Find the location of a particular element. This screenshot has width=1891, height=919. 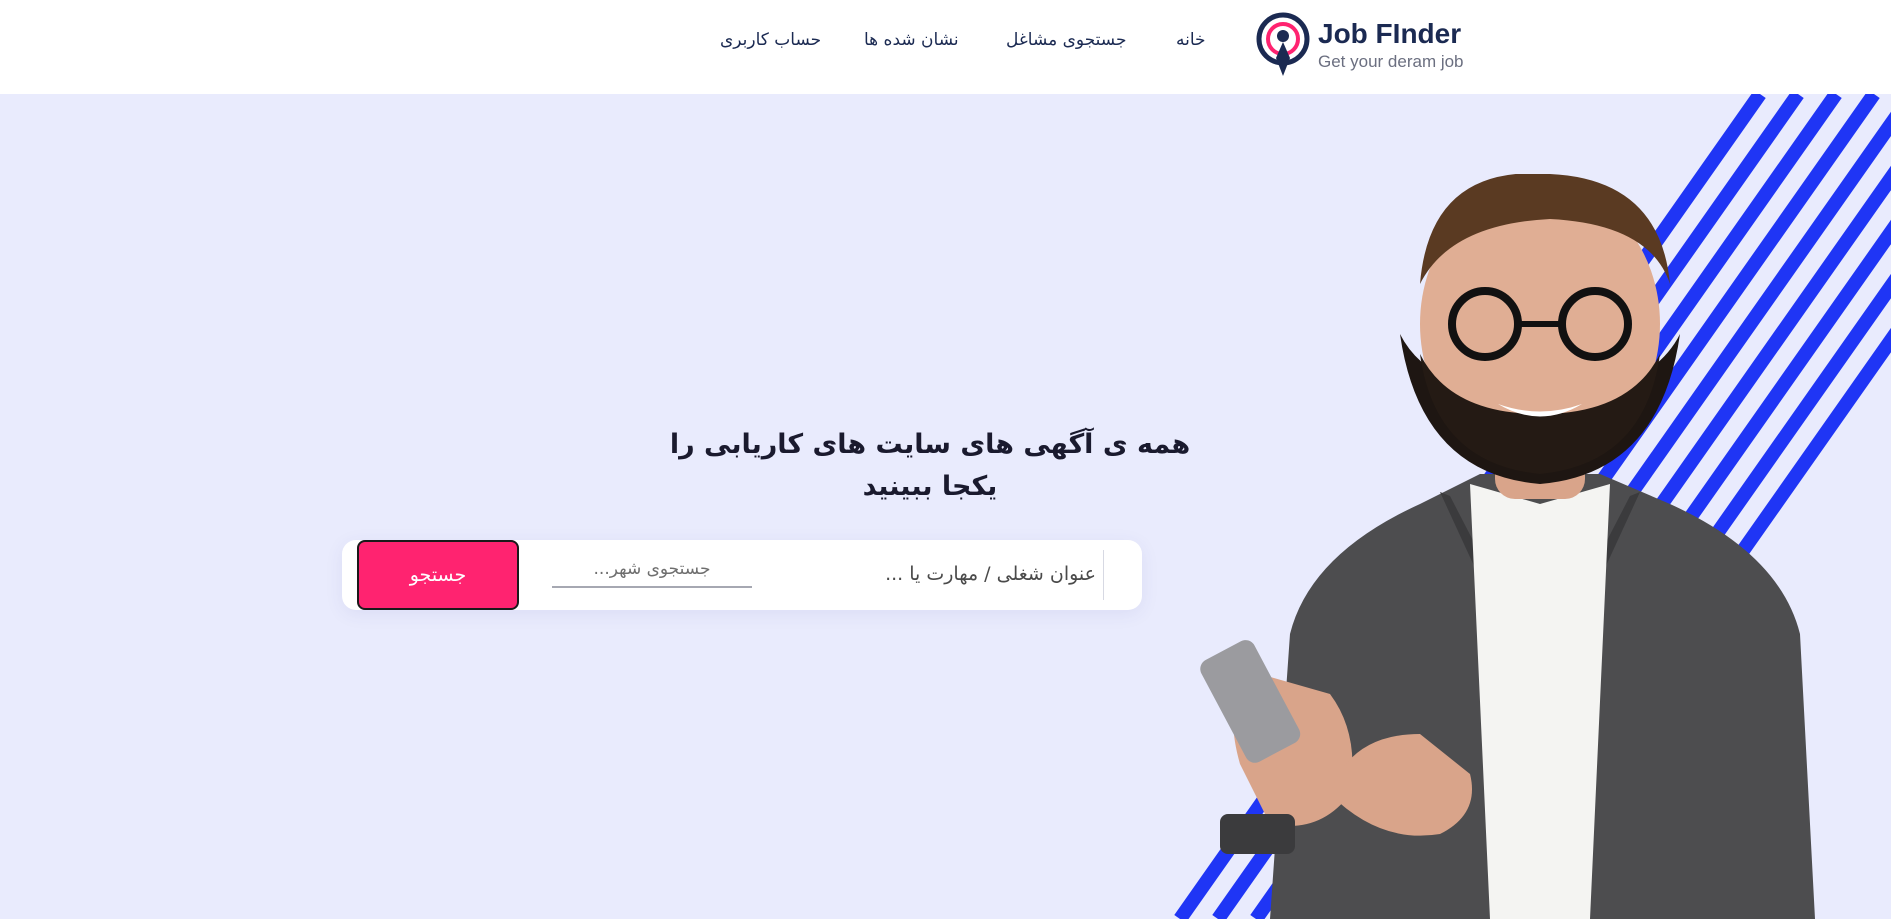

nav-home: خانه is located at coordinates (1191, 40).